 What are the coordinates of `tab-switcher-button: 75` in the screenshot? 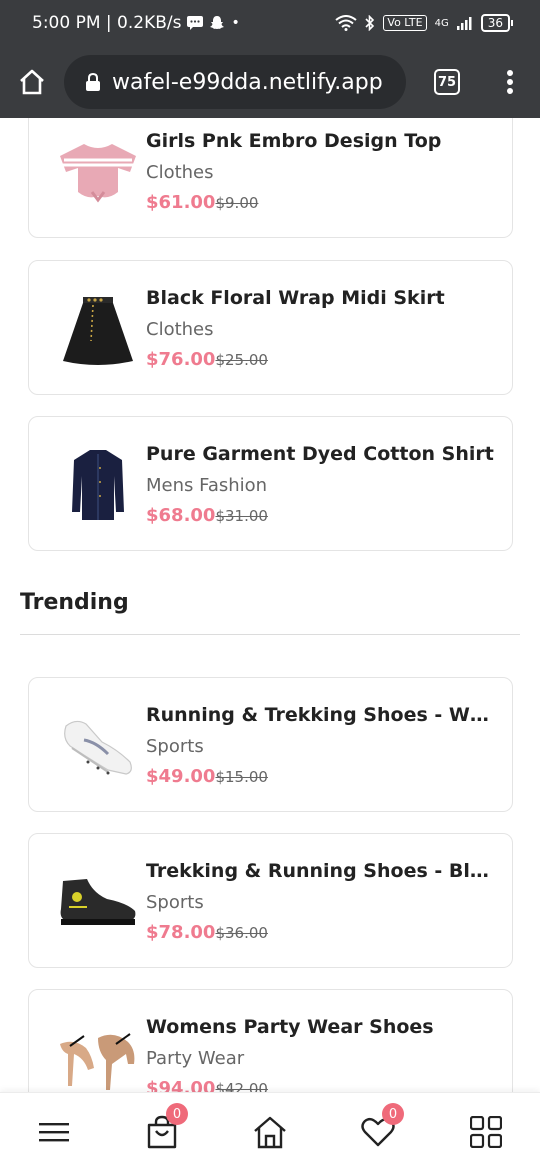 It's located at (447, 82).